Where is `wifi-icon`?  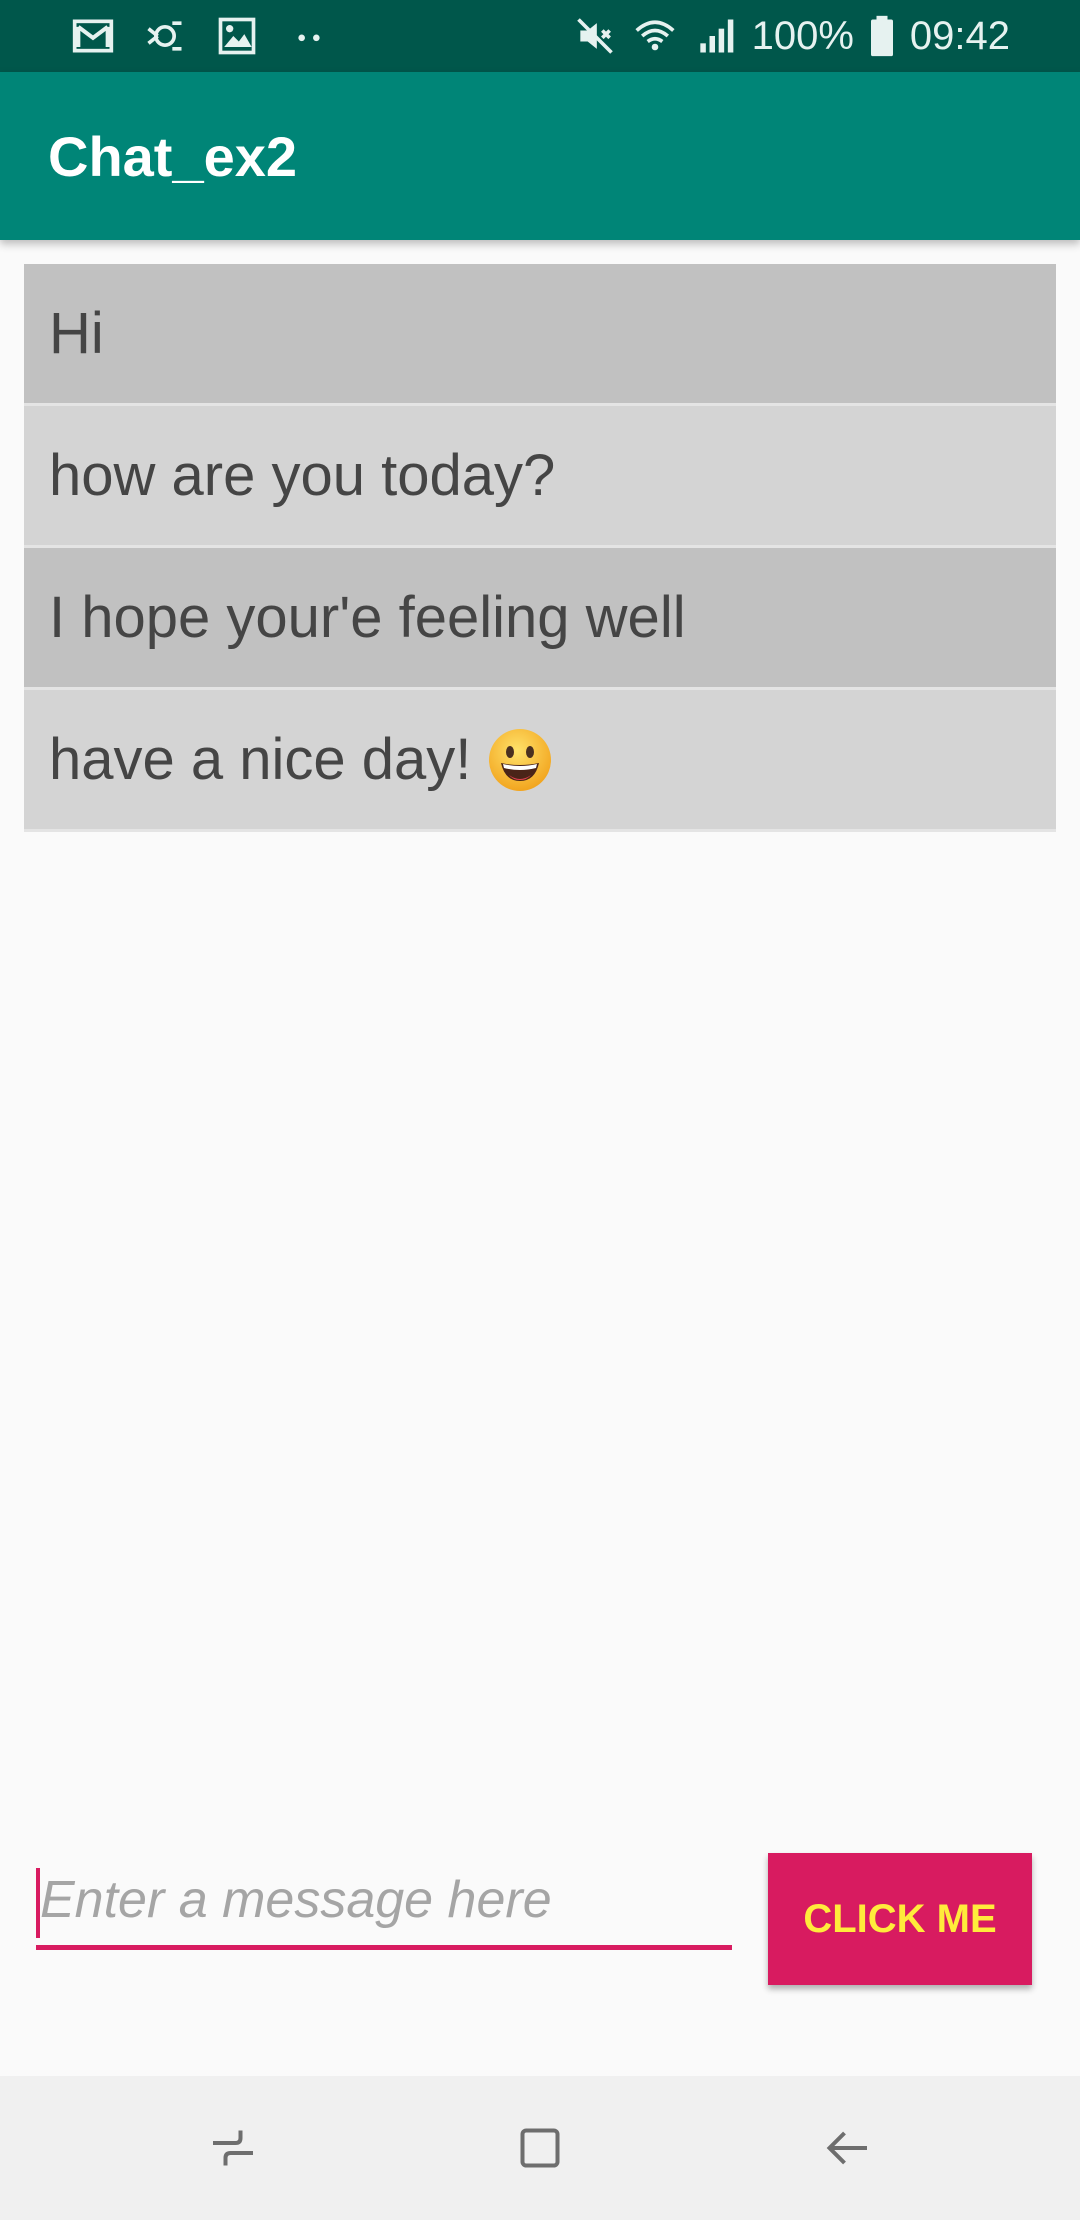 wifi-icon is located at coordinates (655, 36).